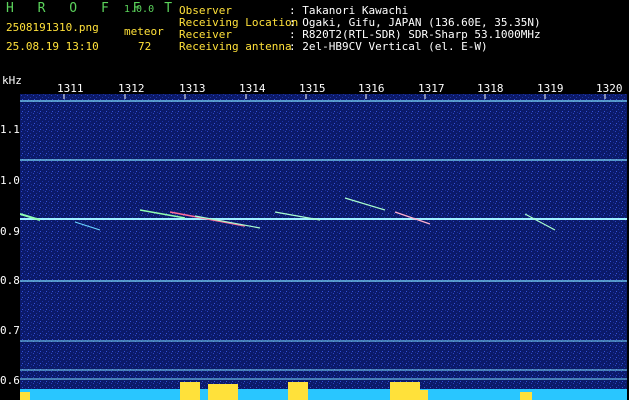  I want to click on filename: 2508191310.png, so click(52, 27).